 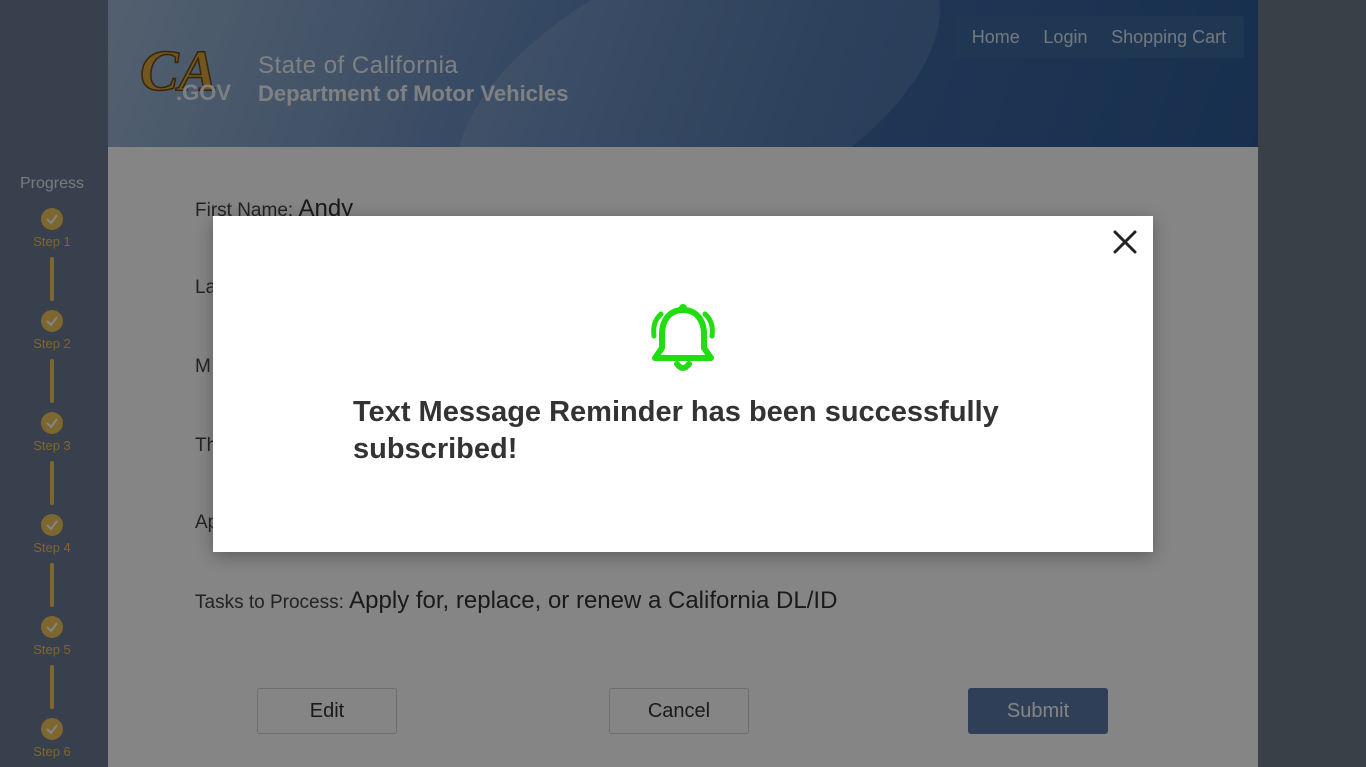 What do you see at coordinates (683, 337) in the screenshot?
I see `bell-icon` at bounding box center [683, 337].